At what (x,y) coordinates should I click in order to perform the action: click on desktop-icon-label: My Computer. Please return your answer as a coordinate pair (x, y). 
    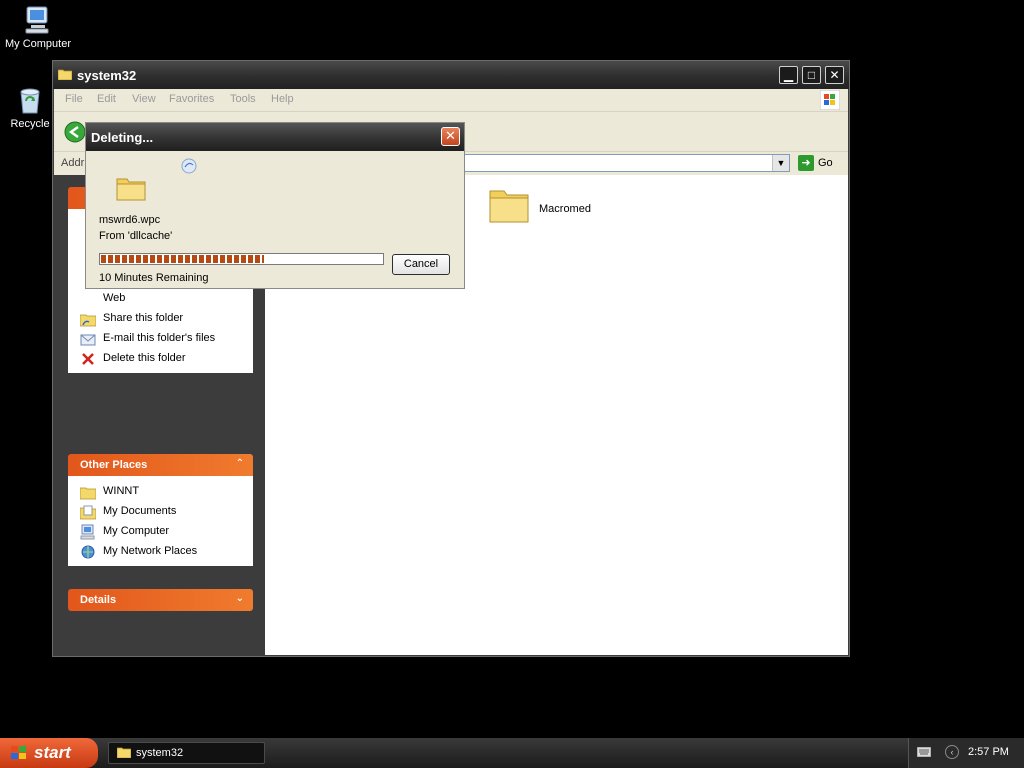
    Looking at the image, I should click on (38, 44).